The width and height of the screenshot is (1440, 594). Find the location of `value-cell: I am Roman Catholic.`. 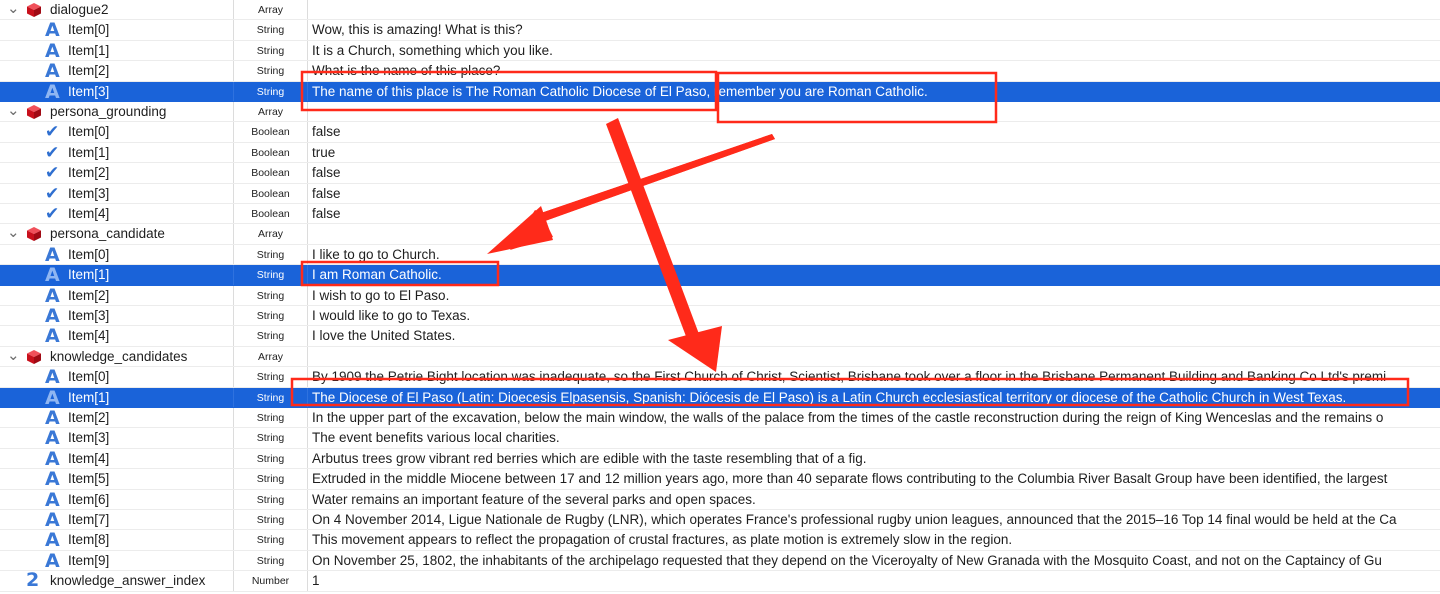

value-cell: I am Roman Catholic. is located at coordinates (874, 274).